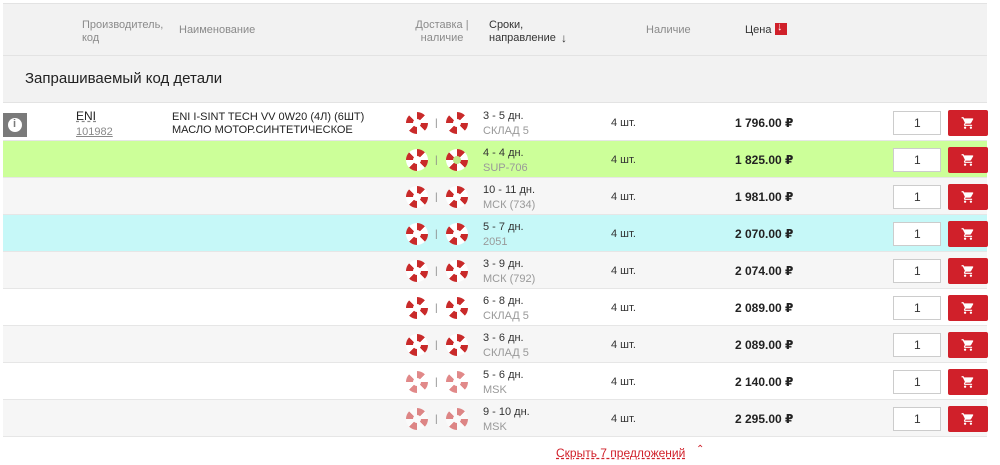 Image resolution: width=1000 pixels, height=465 pixels. Describe the element at coordinates (509, 279) in the screenshot. I see `warehouse: МСК (792)` at that location.